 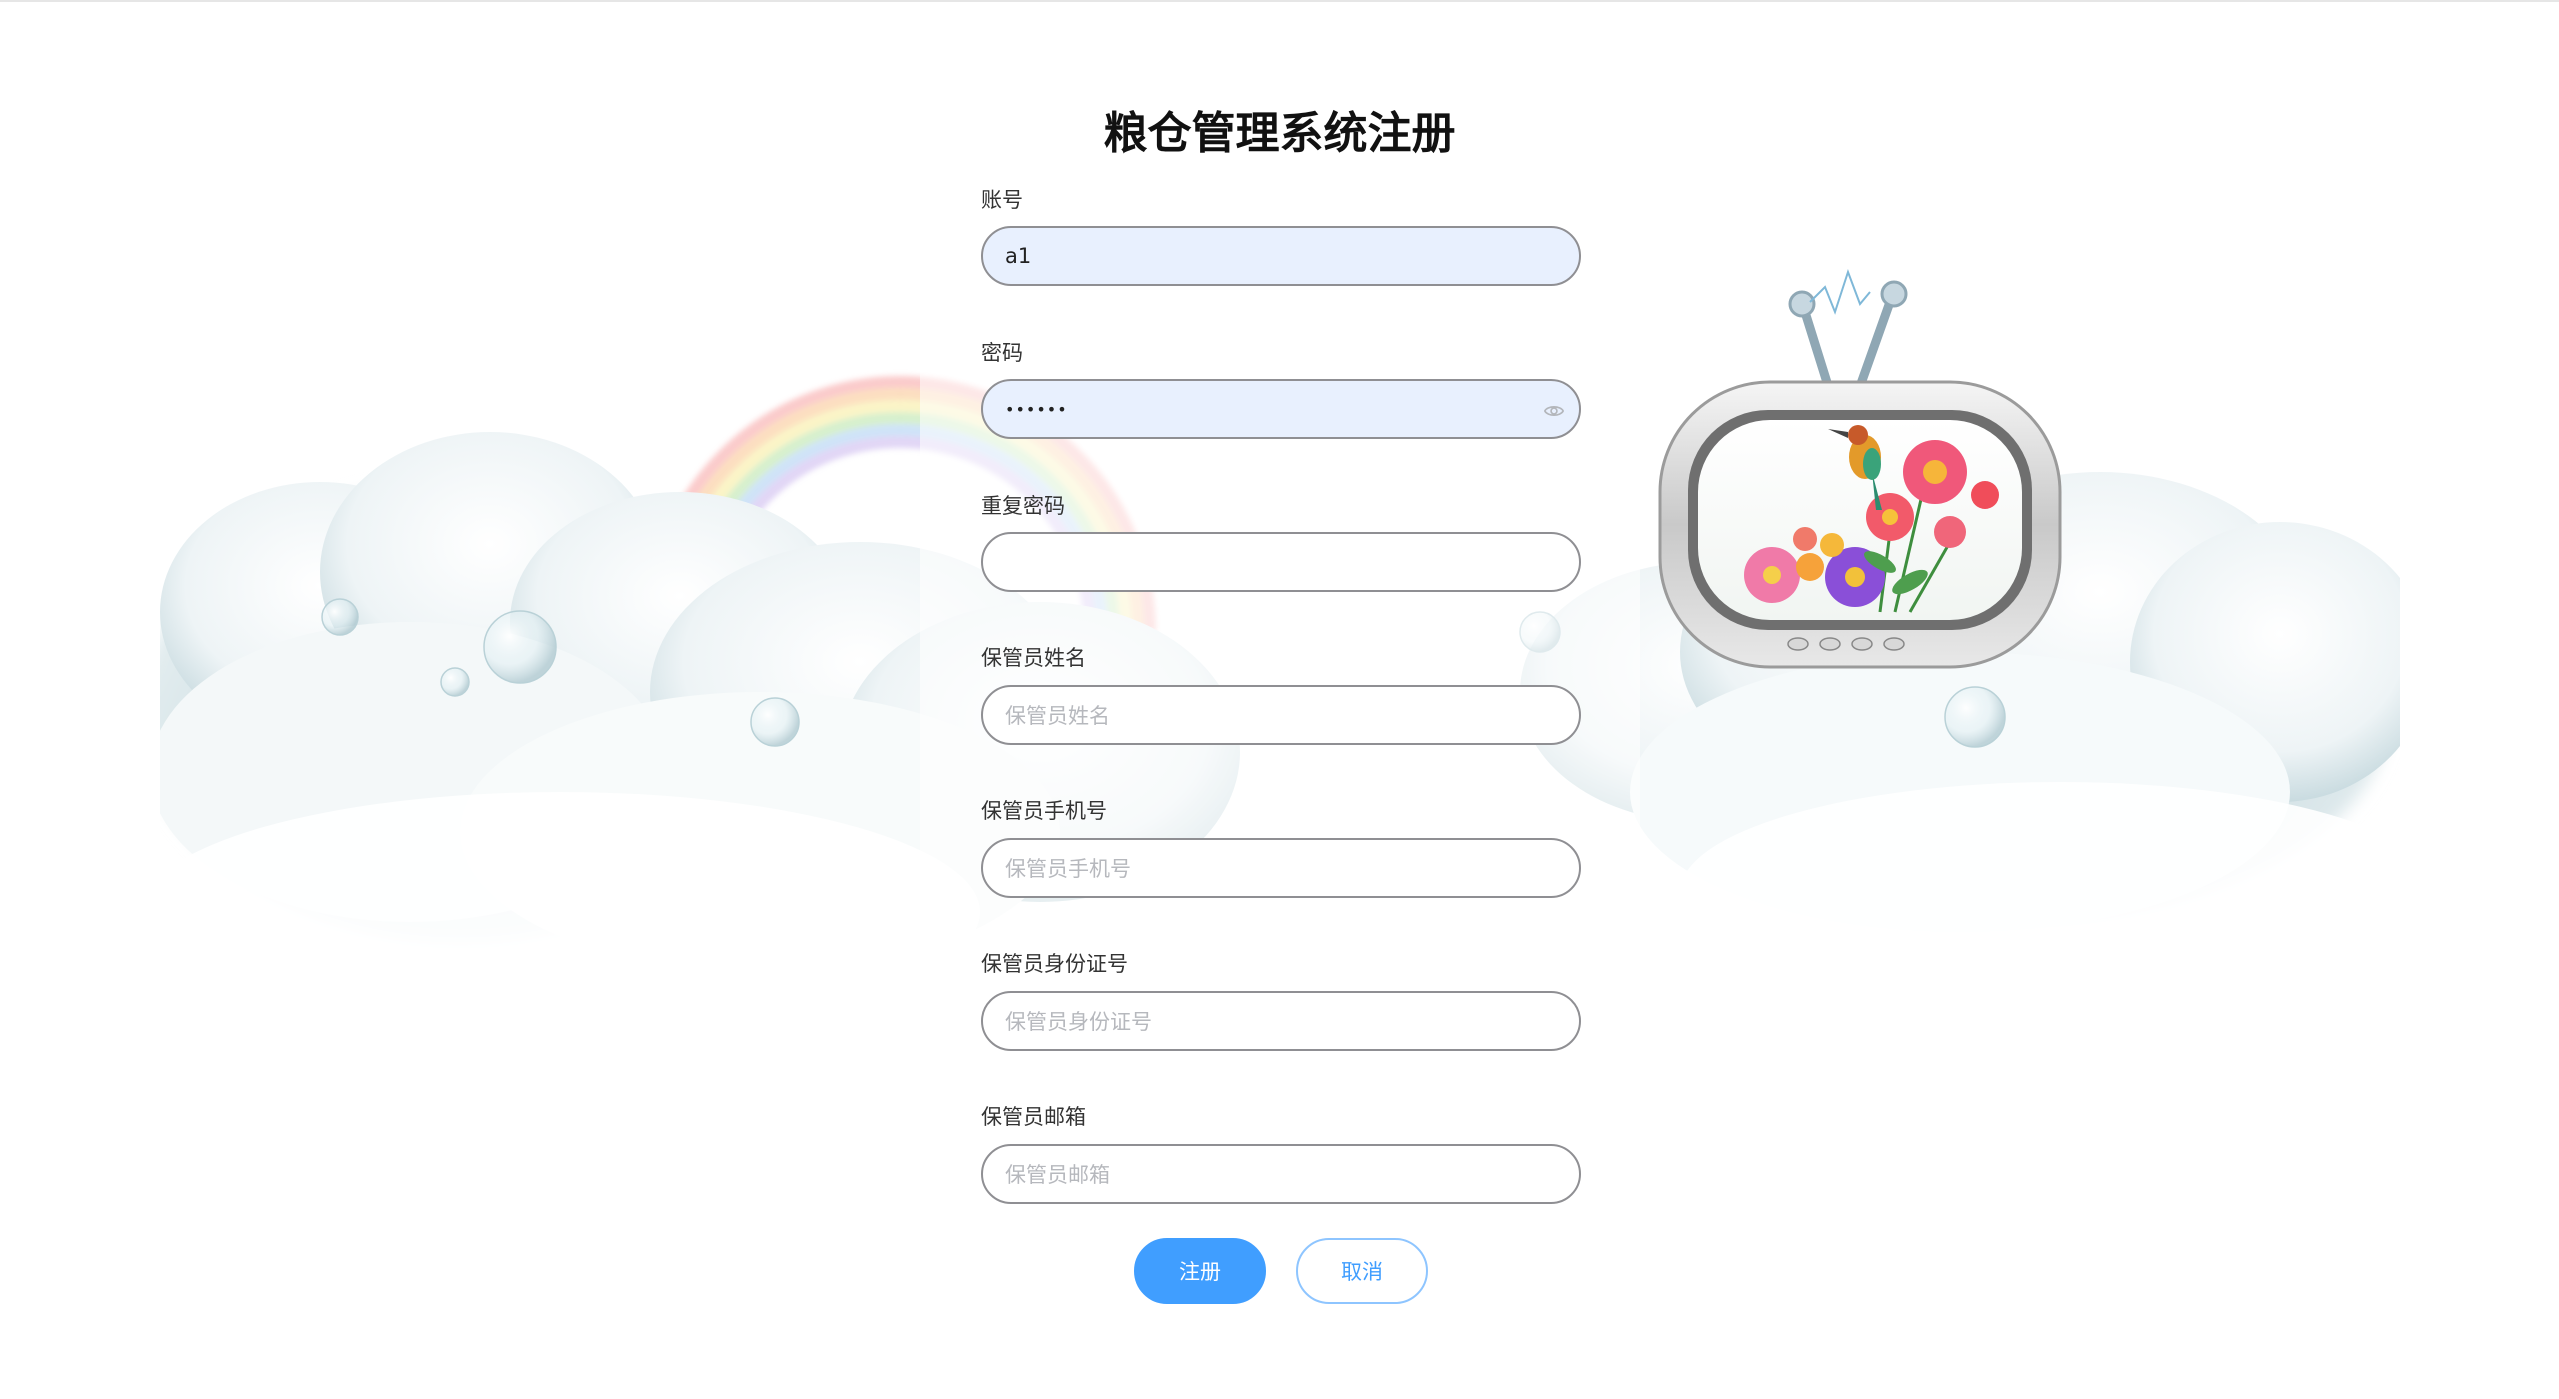 I want to click on page-title: 粮仓管理系统注册, so click(x=1279, y=133).